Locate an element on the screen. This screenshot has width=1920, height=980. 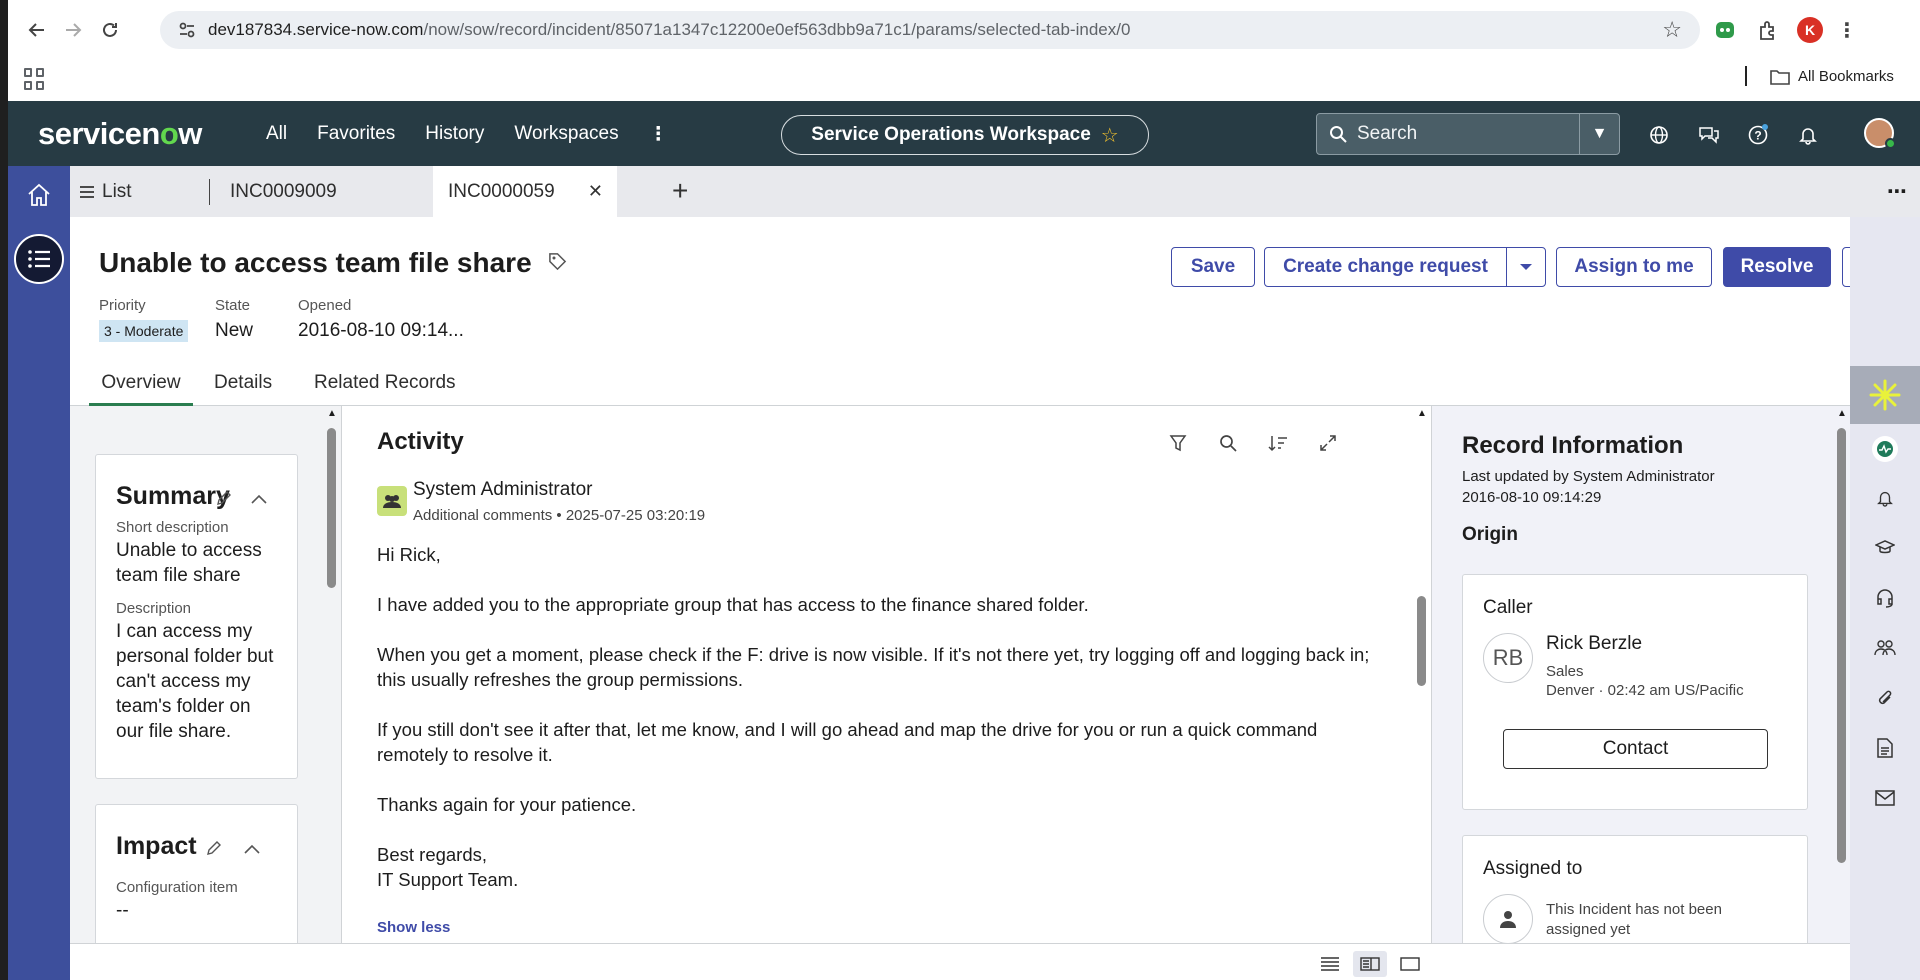
split-view-icon is located at coordinates (1370, 964).